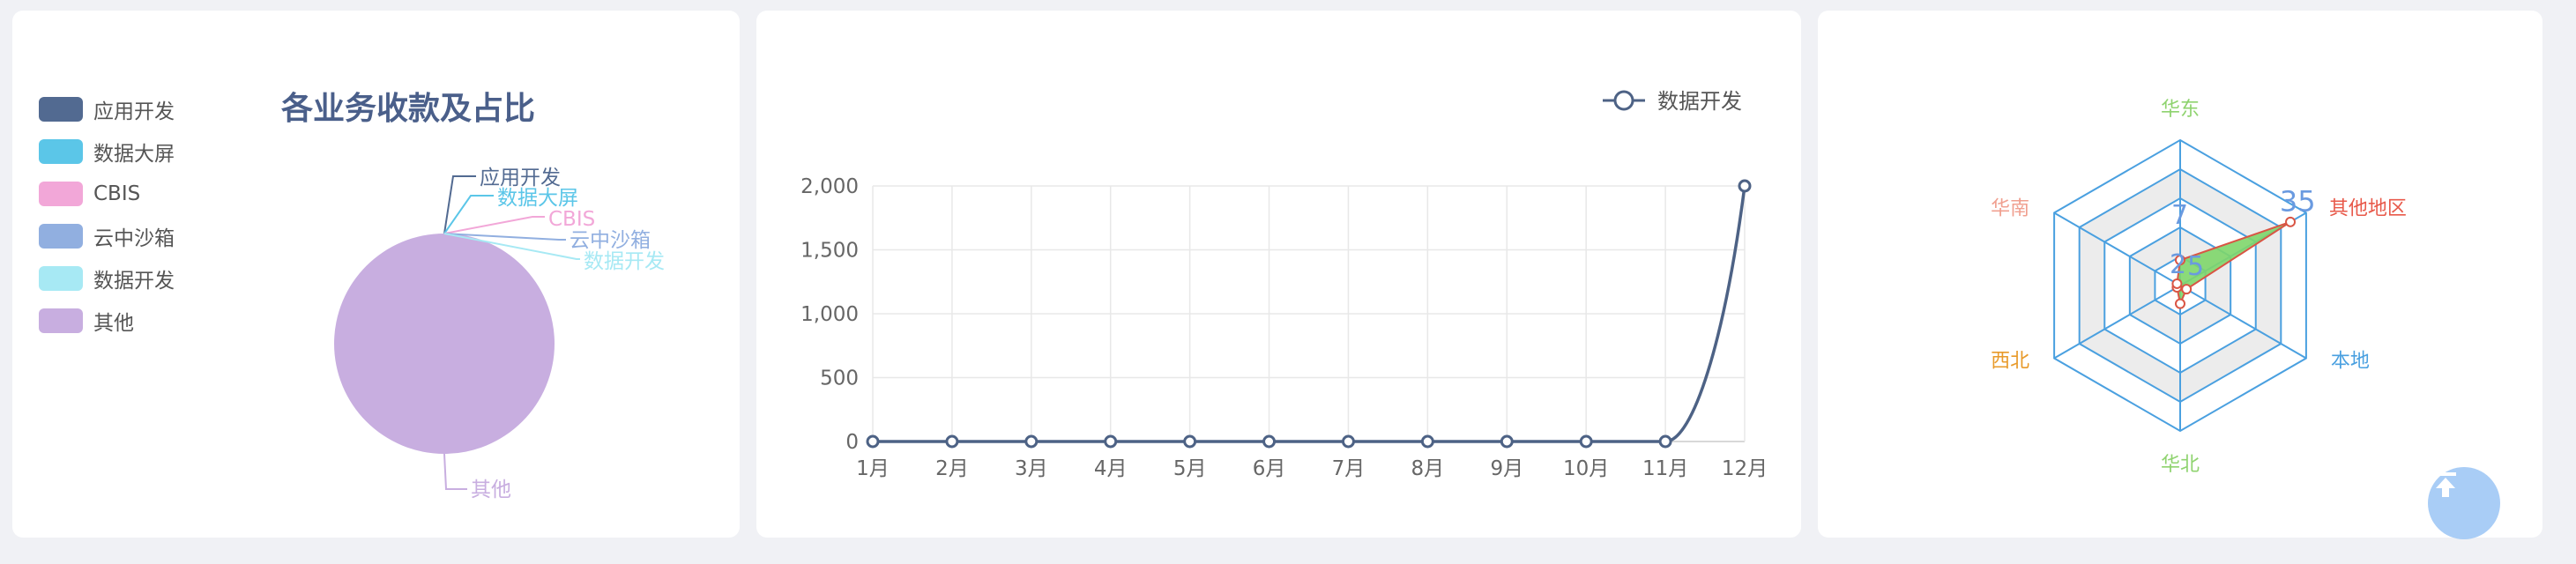  Describe the element at coordinates (829, 252) in the screenshot. I see `y-tick-label: 1,500` at that location.